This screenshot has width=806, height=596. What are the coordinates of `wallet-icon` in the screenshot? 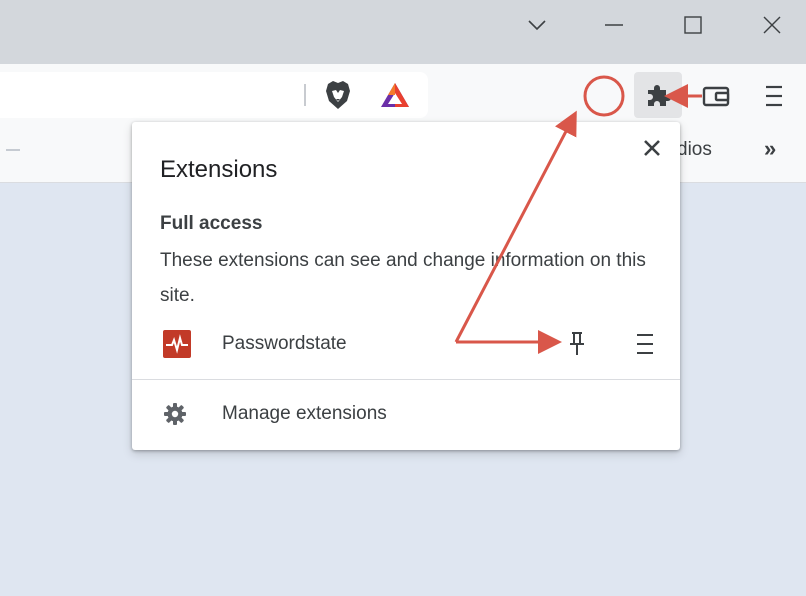 It's located at (716, 96).